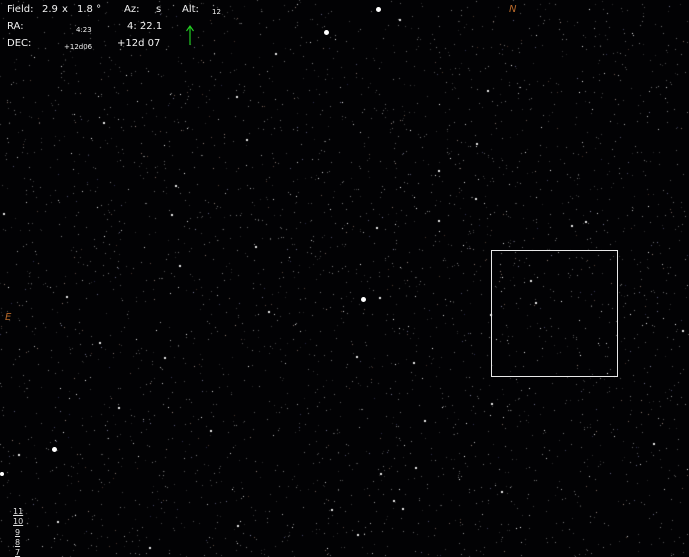  What do you see at coordinates (216, 12) in the screenshot?
I see `alt-value: 12` at bounding box center [216, 12].